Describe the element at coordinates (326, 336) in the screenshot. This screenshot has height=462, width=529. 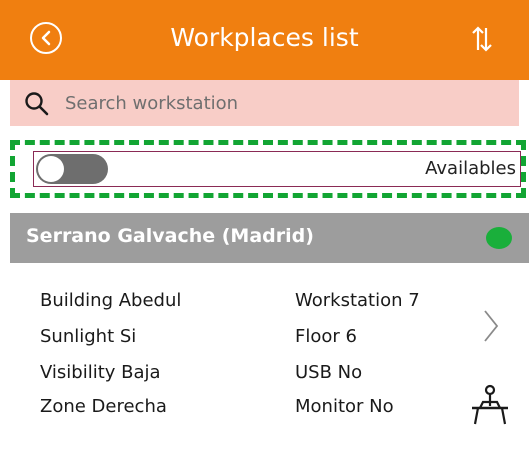
I see `detail-floor: Floor 6` at that location.